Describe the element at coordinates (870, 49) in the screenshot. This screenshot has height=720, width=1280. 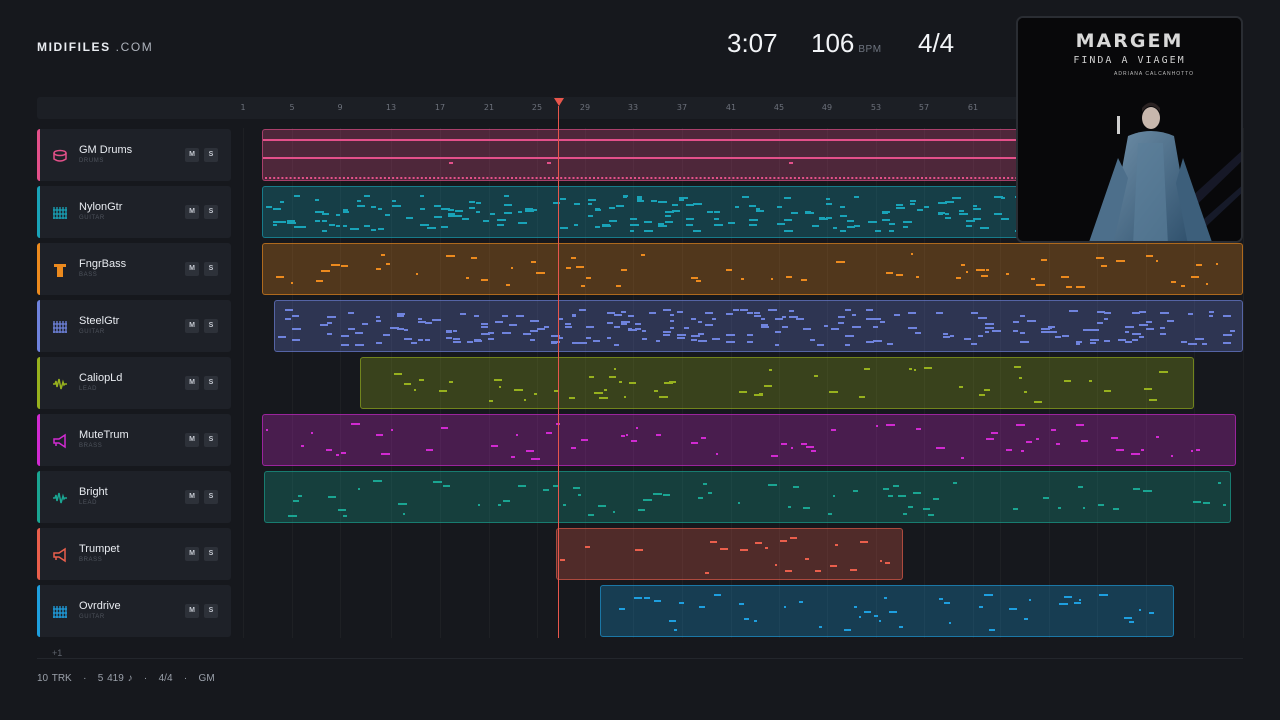
I see `tempo-unit: BPM` at that location.